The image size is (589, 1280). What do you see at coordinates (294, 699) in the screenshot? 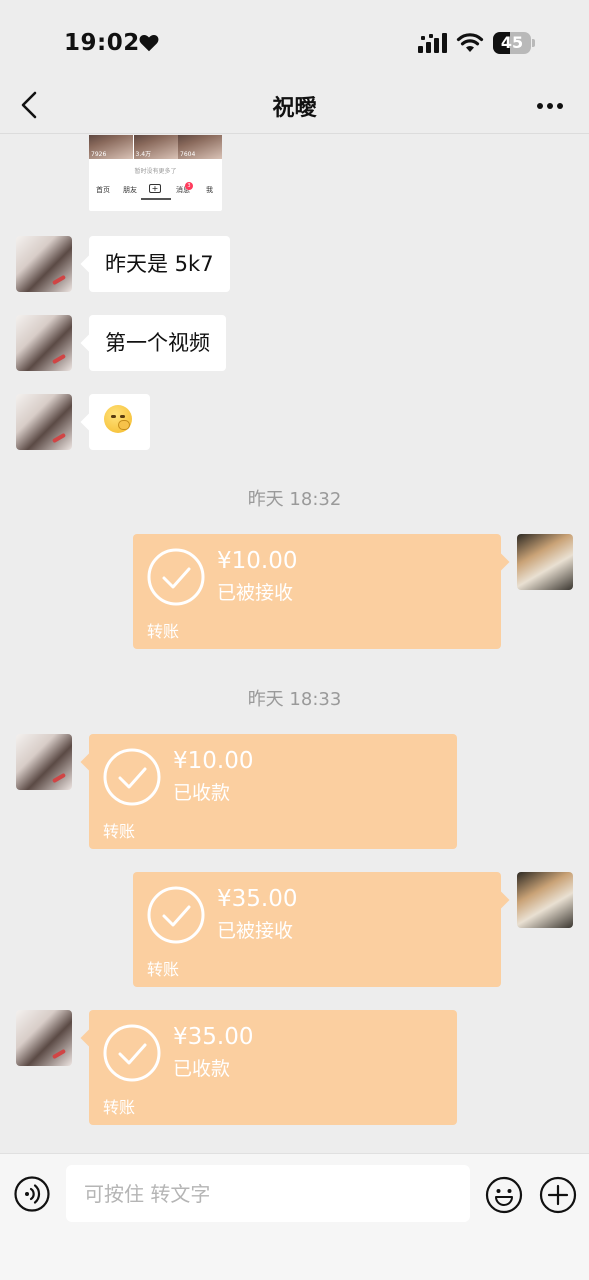
I see `message-timestamp: 昨天 18:33` at bounding box center [294, 699].